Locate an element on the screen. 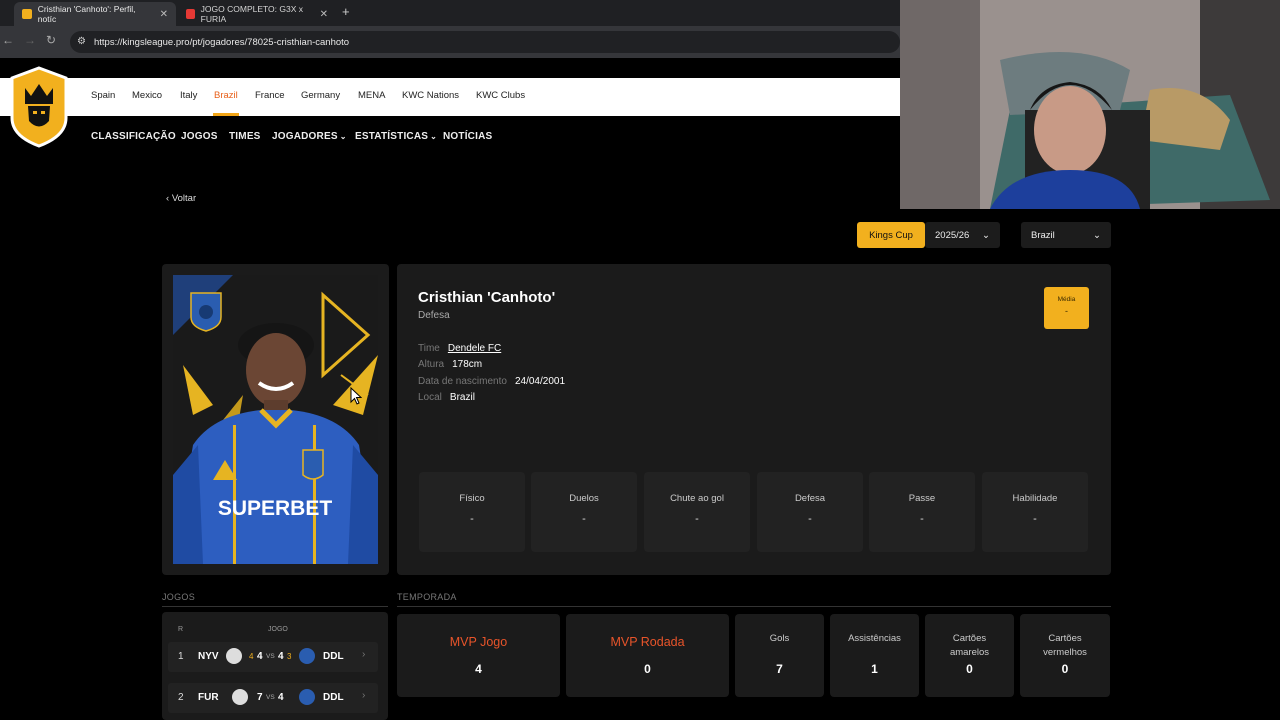  detail-label: Data de nascimento is located at coordinates (462, 381).